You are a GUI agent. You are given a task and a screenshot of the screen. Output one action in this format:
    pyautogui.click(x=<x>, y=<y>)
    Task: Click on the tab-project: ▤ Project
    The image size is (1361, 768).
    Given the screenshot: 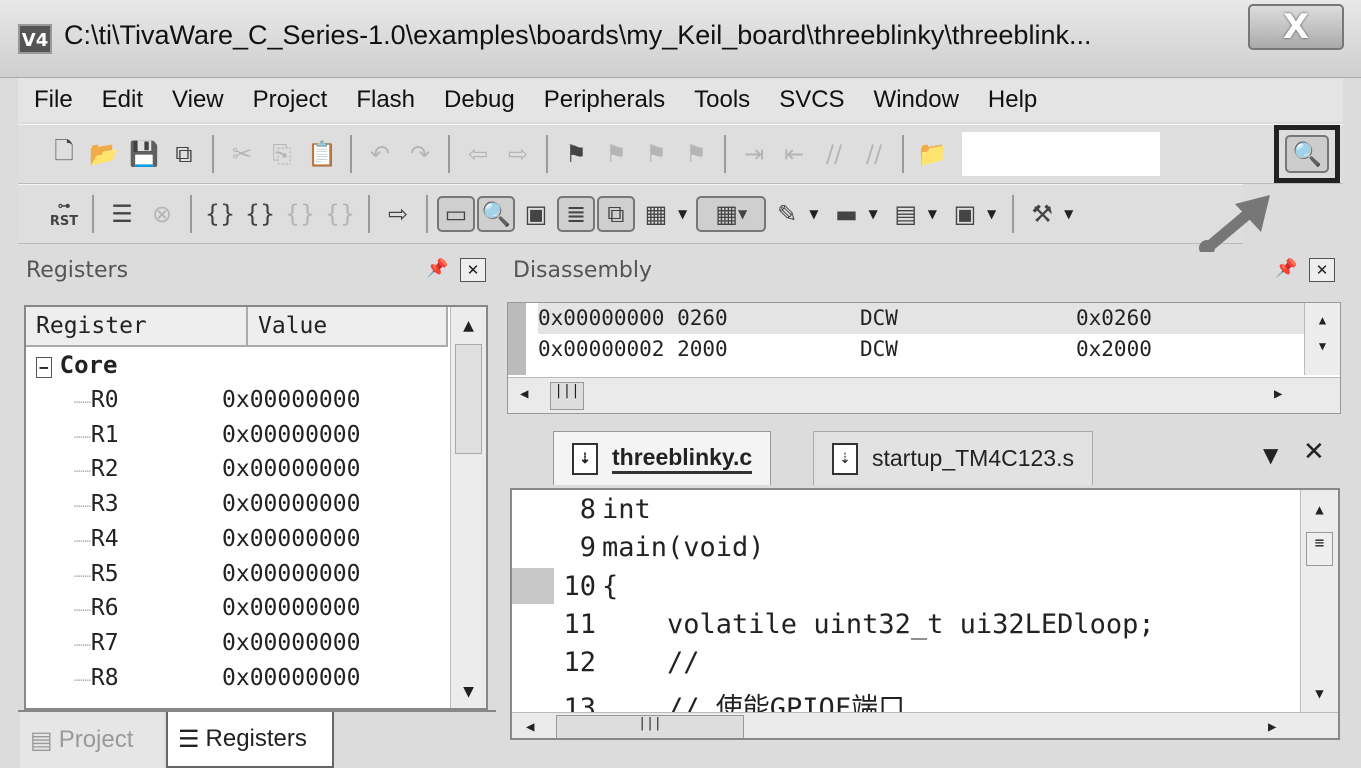 What is the action you would take?
    pyautogui.click(x=92, y=740)
    